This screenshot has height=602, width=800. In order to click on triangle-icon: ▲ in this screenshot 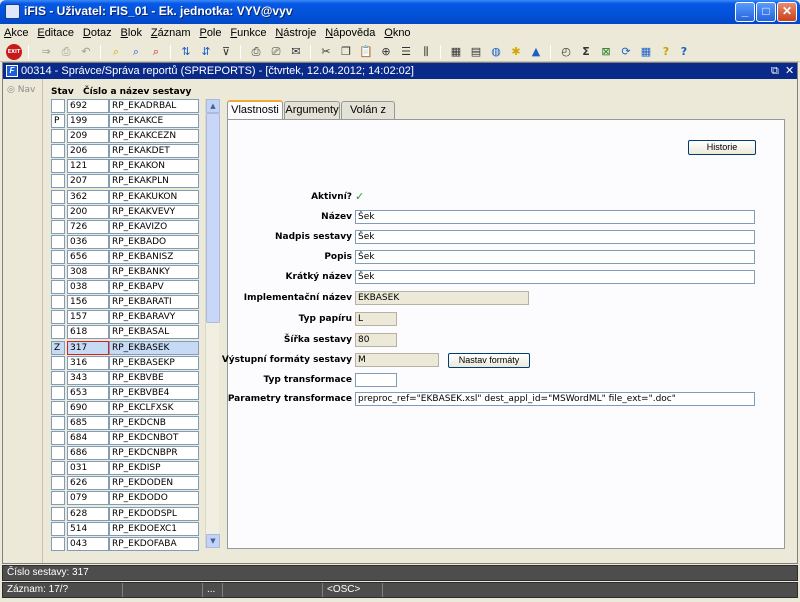, I will do `click(536, 52)`.